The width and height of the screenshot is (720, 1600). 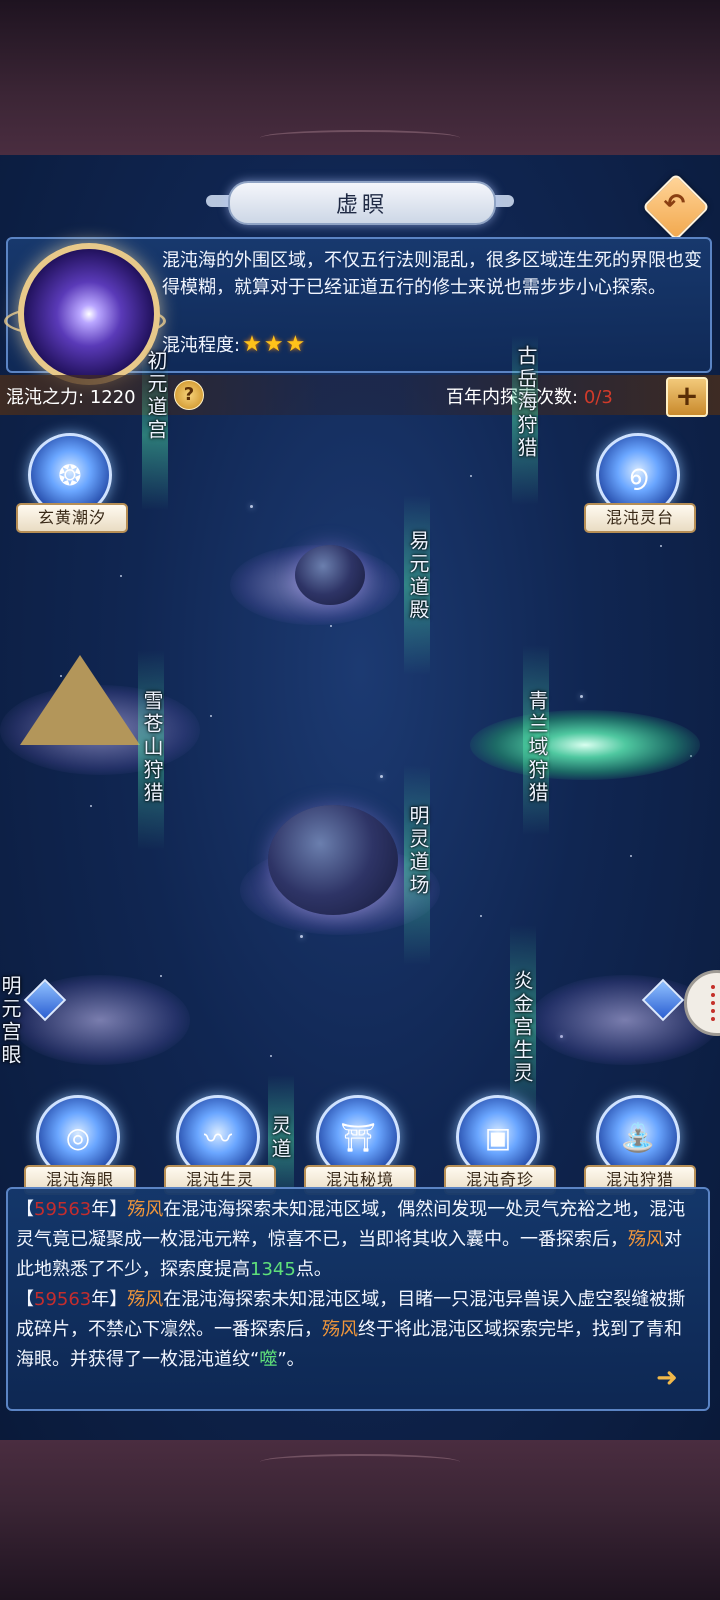 I want to click on location-label: 灵道, so click(x=280, y=1138).